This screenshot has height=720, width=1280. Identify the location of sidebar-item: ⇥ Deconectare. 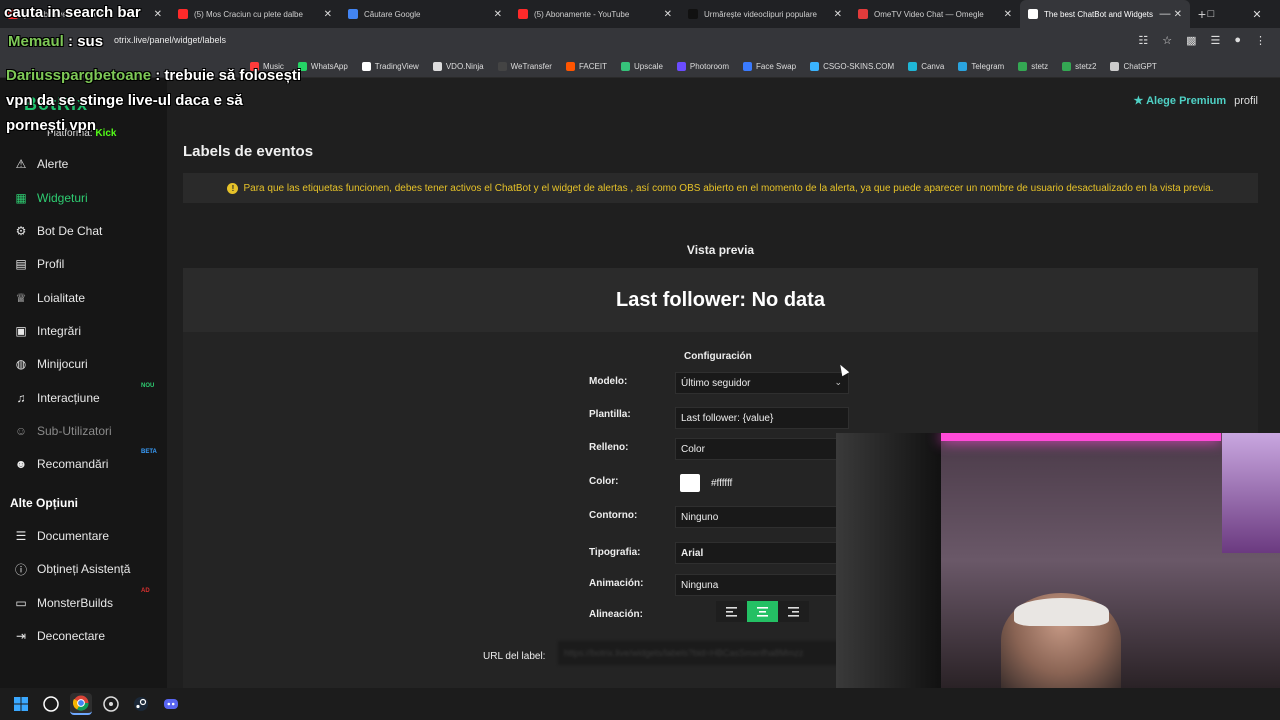
(89, 636).